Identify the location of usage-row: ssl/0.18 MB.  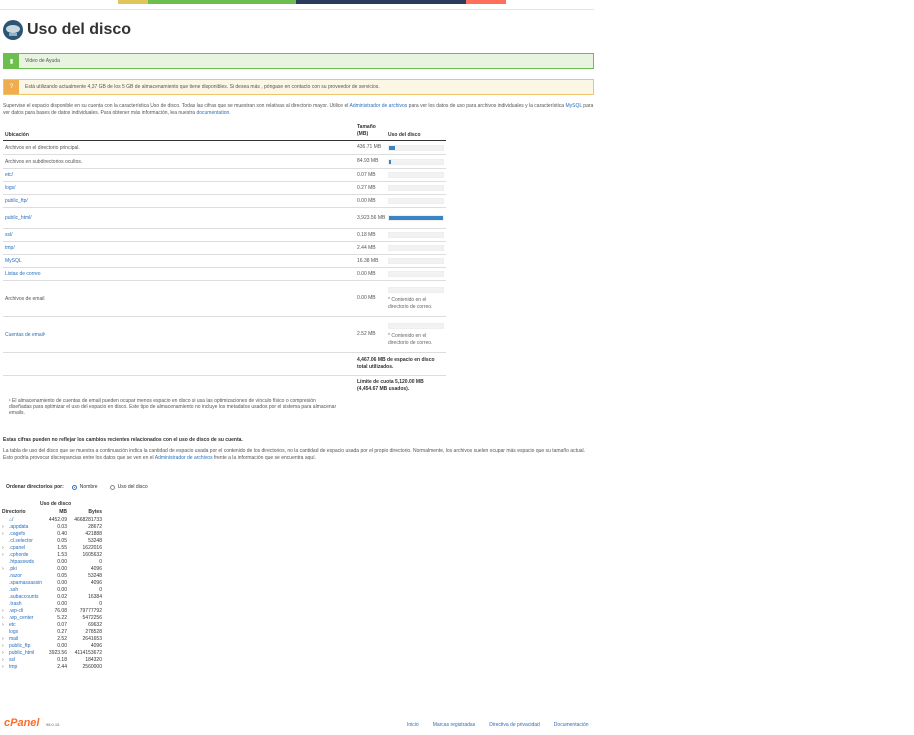
(224, 235).